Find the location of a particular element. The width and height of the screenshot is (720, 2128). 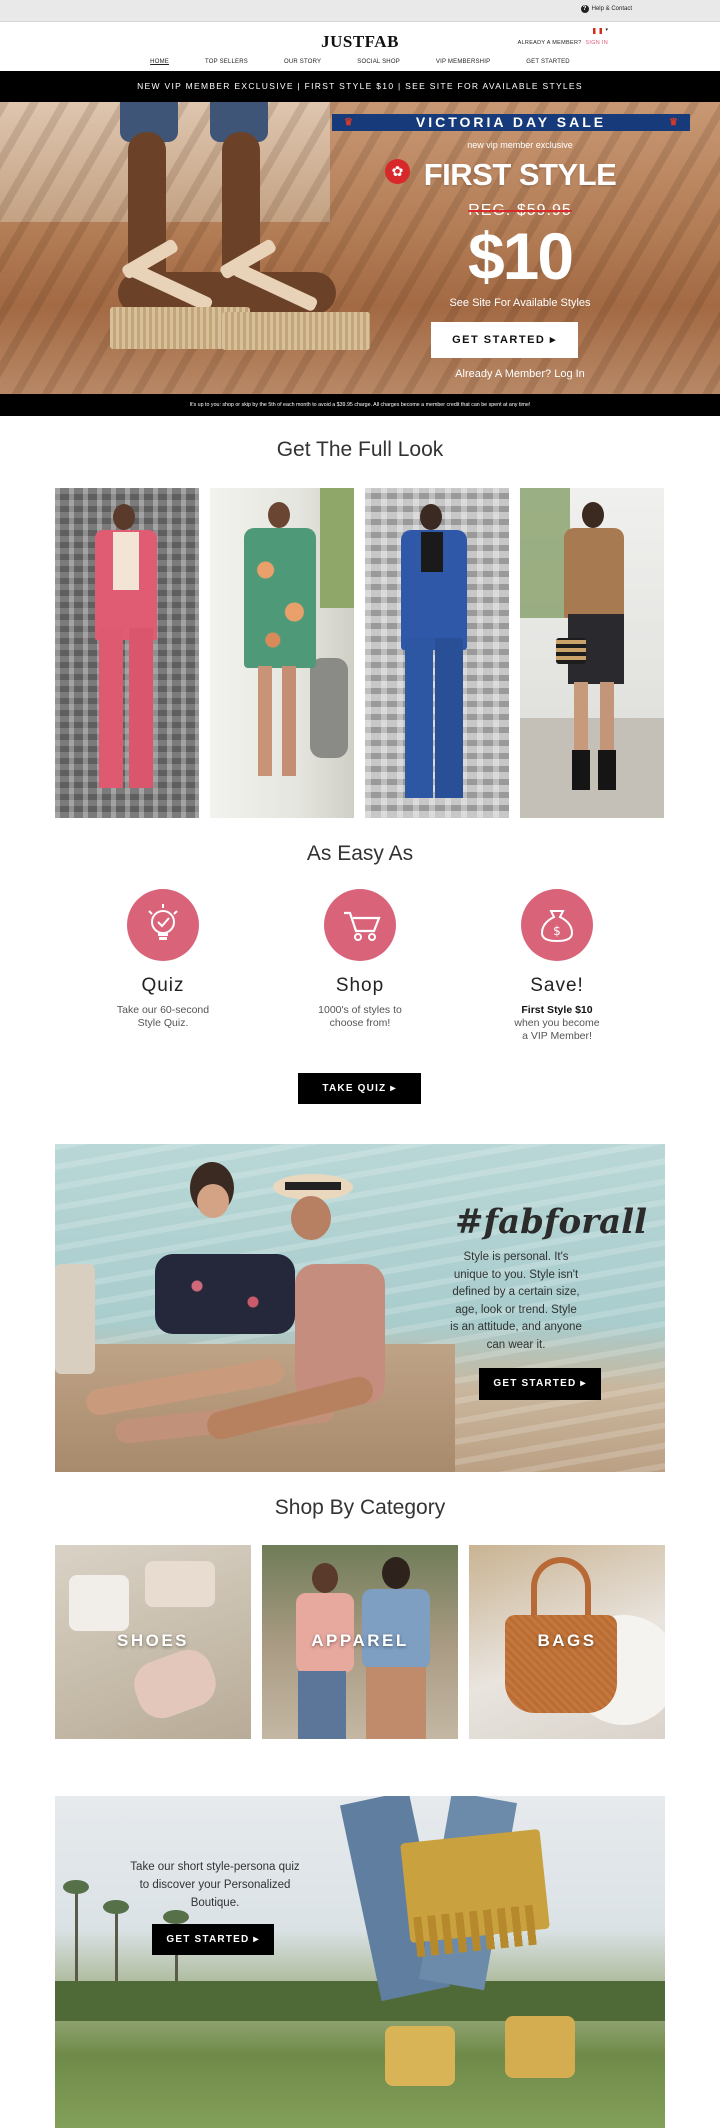

help-contact-link: ? Help & Contact is located at coordinates (606, 9).